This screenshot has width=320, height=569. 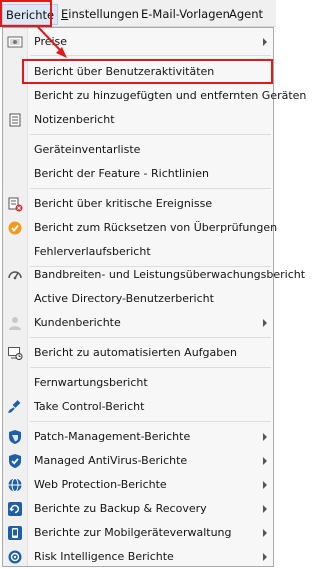 I want to click on menu-item-label: Berichte zu Backup & Recovery, so click(x=120, y=508).